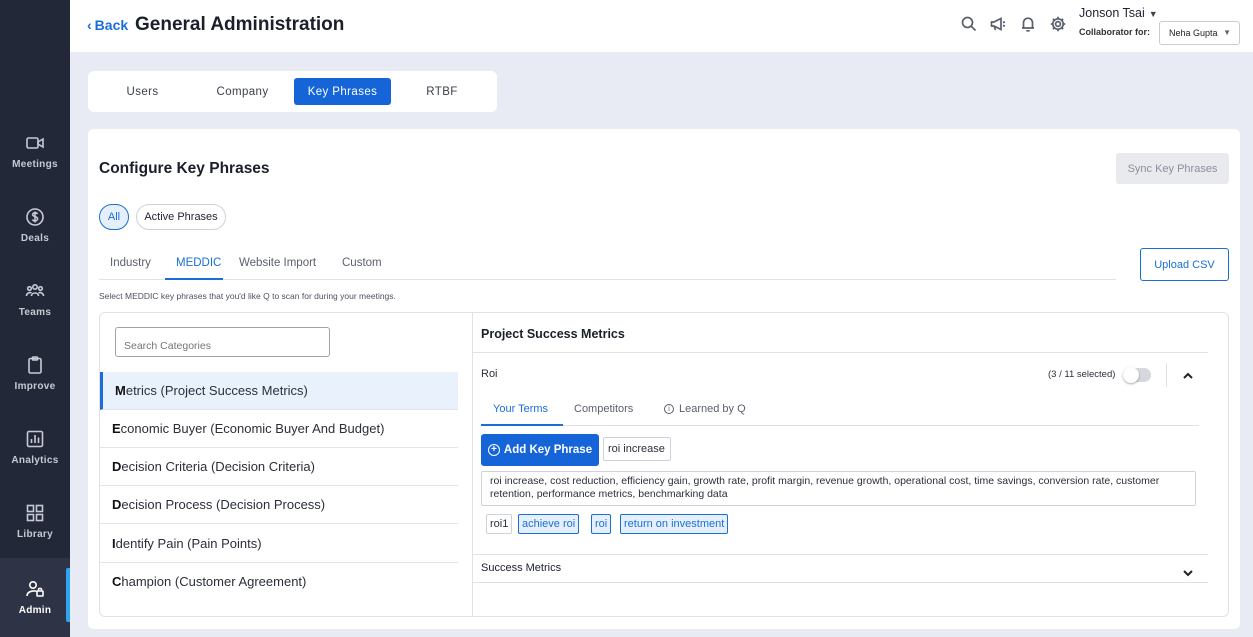 This screenshot has height=637, width=1253. What do you see at coordinates (35, 238) in the screenshot?
I see `sidebar-item-label: Deals` at bounding box center [35, 238].